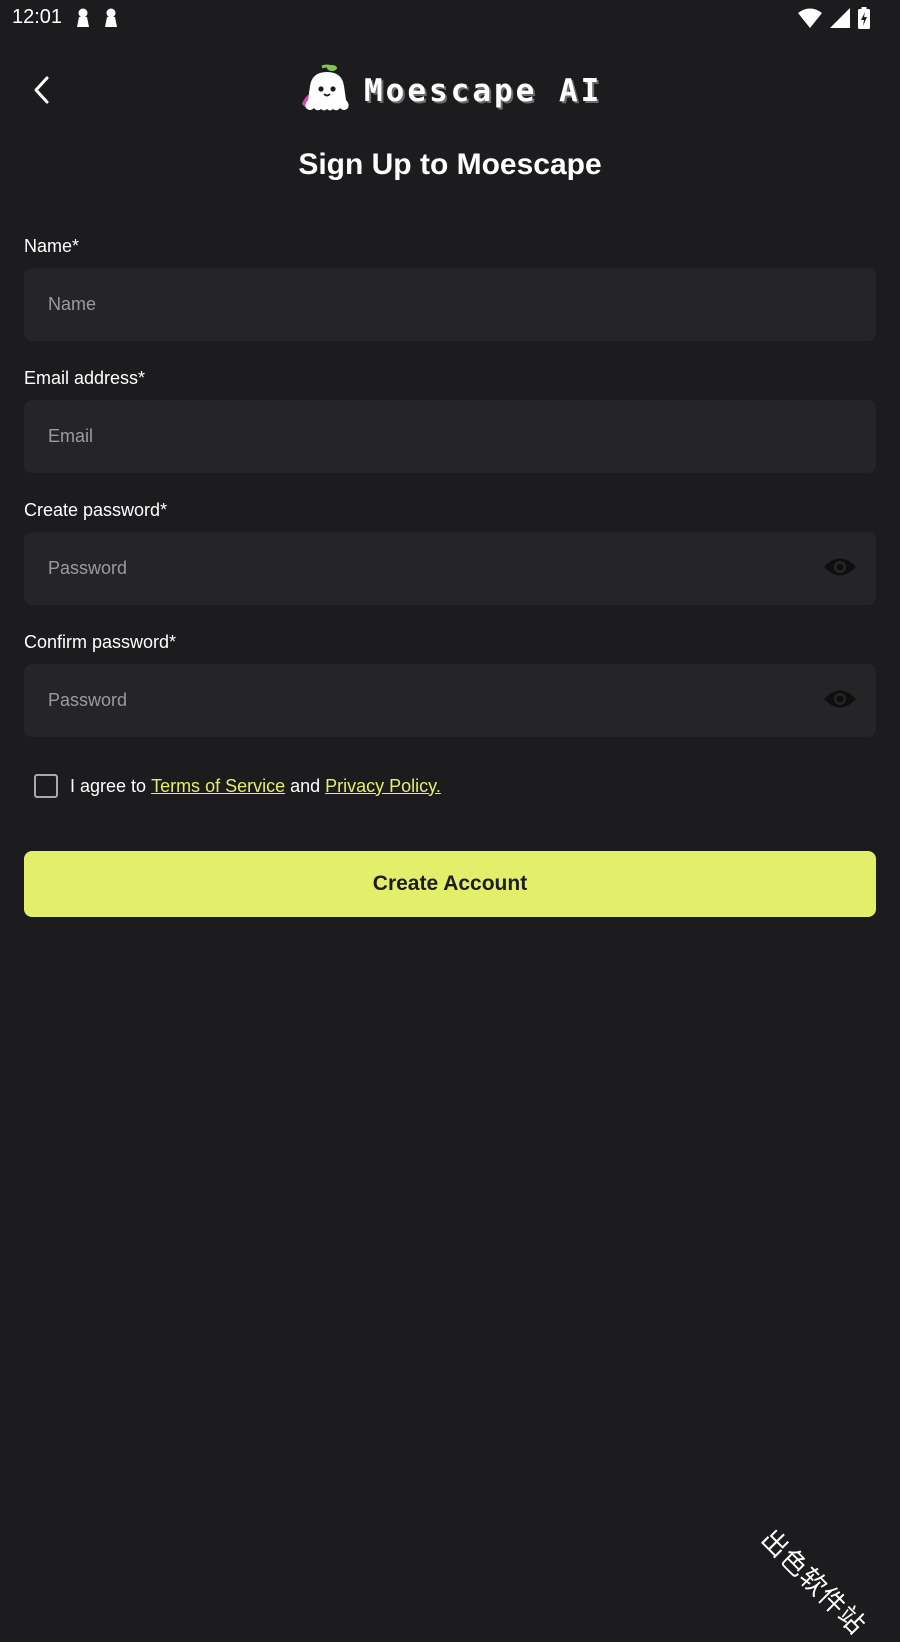 Image resolution: width=900 pixels, height=1642 pixels. Describe the element at coordinates (327, 91) in the screenshot. I see `ghost-mascot-icon` at that location.